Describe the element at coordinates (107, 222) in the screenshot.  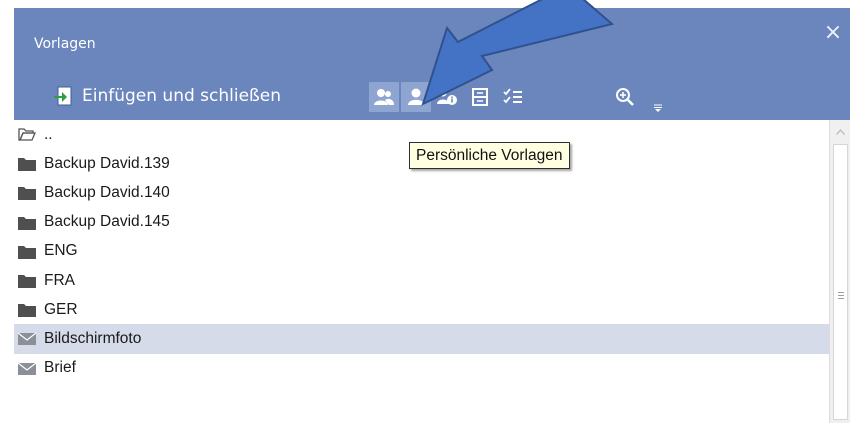
I see `list-item-label: Backup David.145` at that location.